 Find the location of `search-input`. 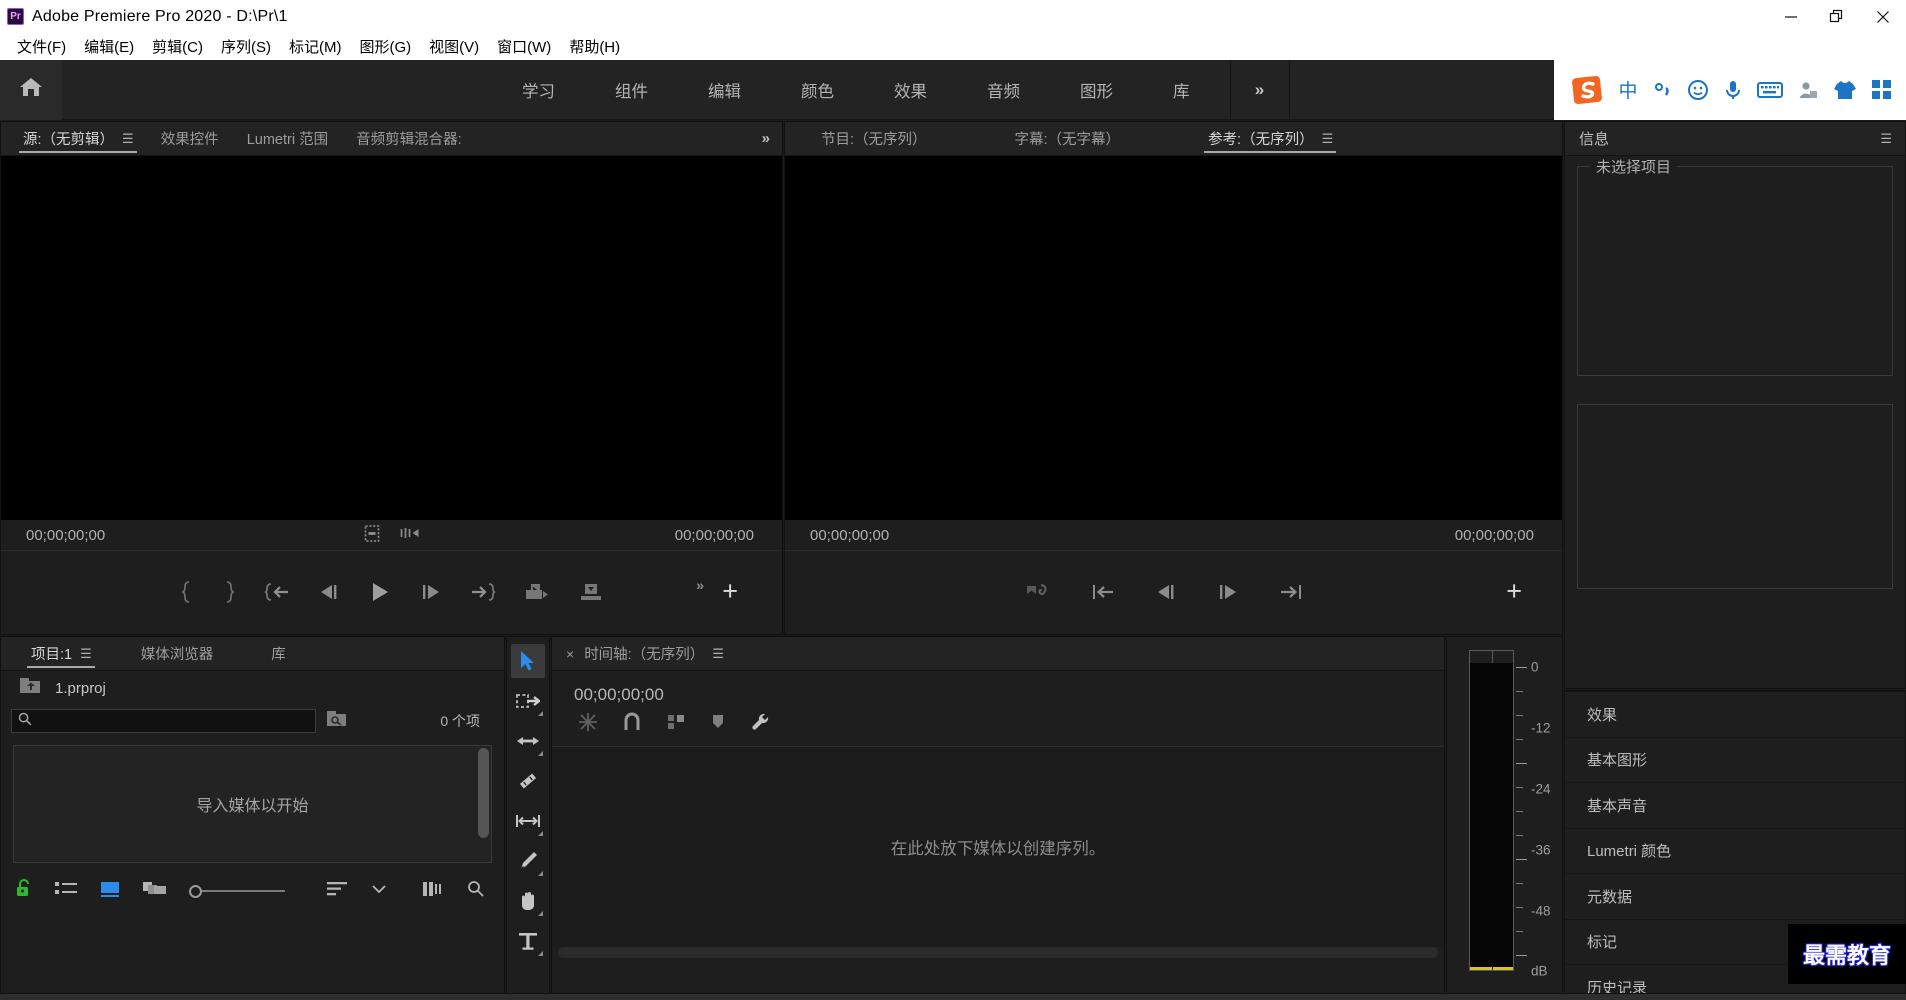

search-input is located at coordinates (176, 721).